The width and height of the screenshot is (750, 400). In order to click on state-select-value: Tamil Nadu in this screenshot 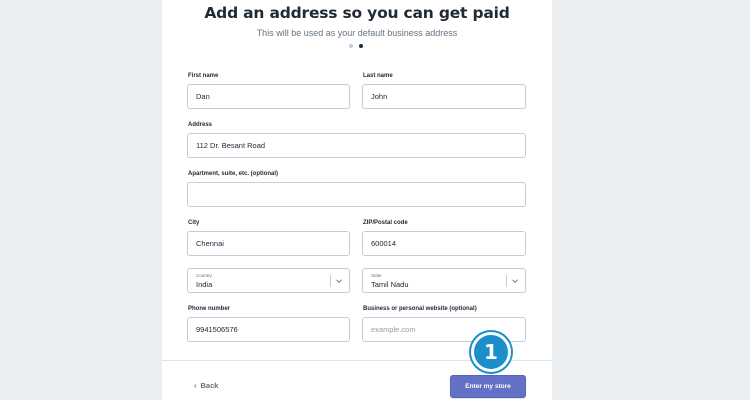, I will do `click(390, 284)`.